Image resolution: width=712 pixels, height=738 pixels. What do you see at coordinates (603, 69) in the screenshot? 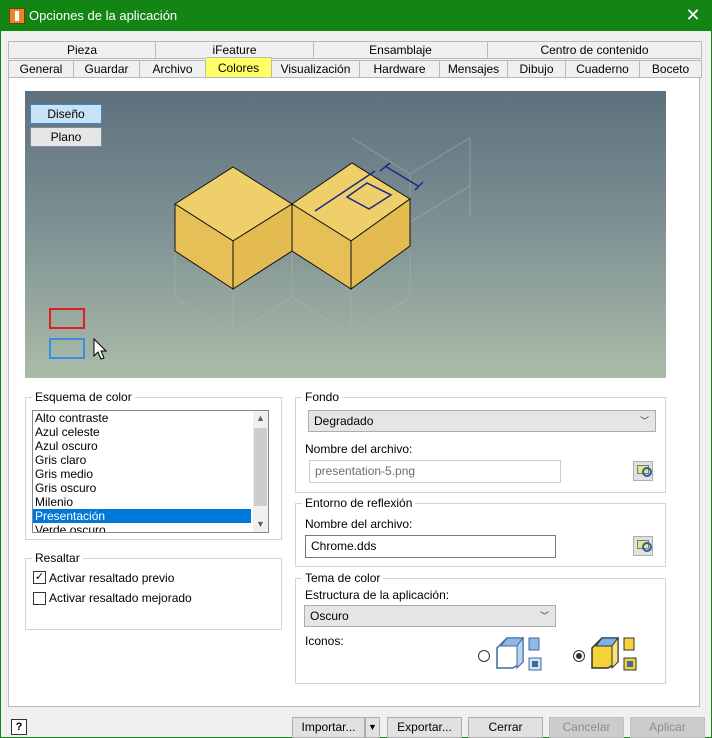
I see `tab-cuaderno: Cuaderno` at bounding box center [603, 69].